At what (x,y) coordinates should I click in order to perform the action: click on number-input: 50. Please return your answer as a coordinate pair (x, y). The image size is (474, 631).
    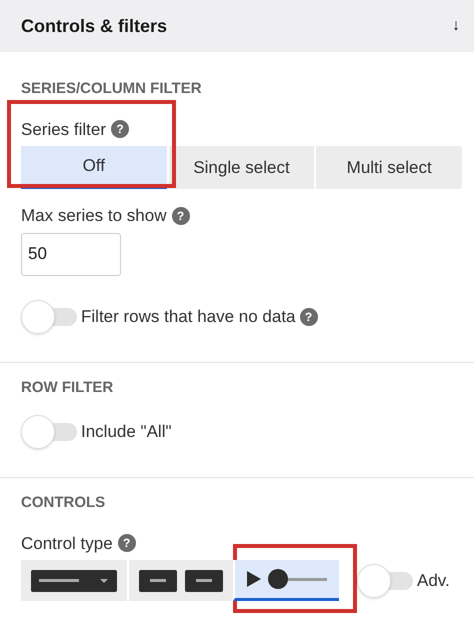
    Looking at the image, I should click on (71, 254).